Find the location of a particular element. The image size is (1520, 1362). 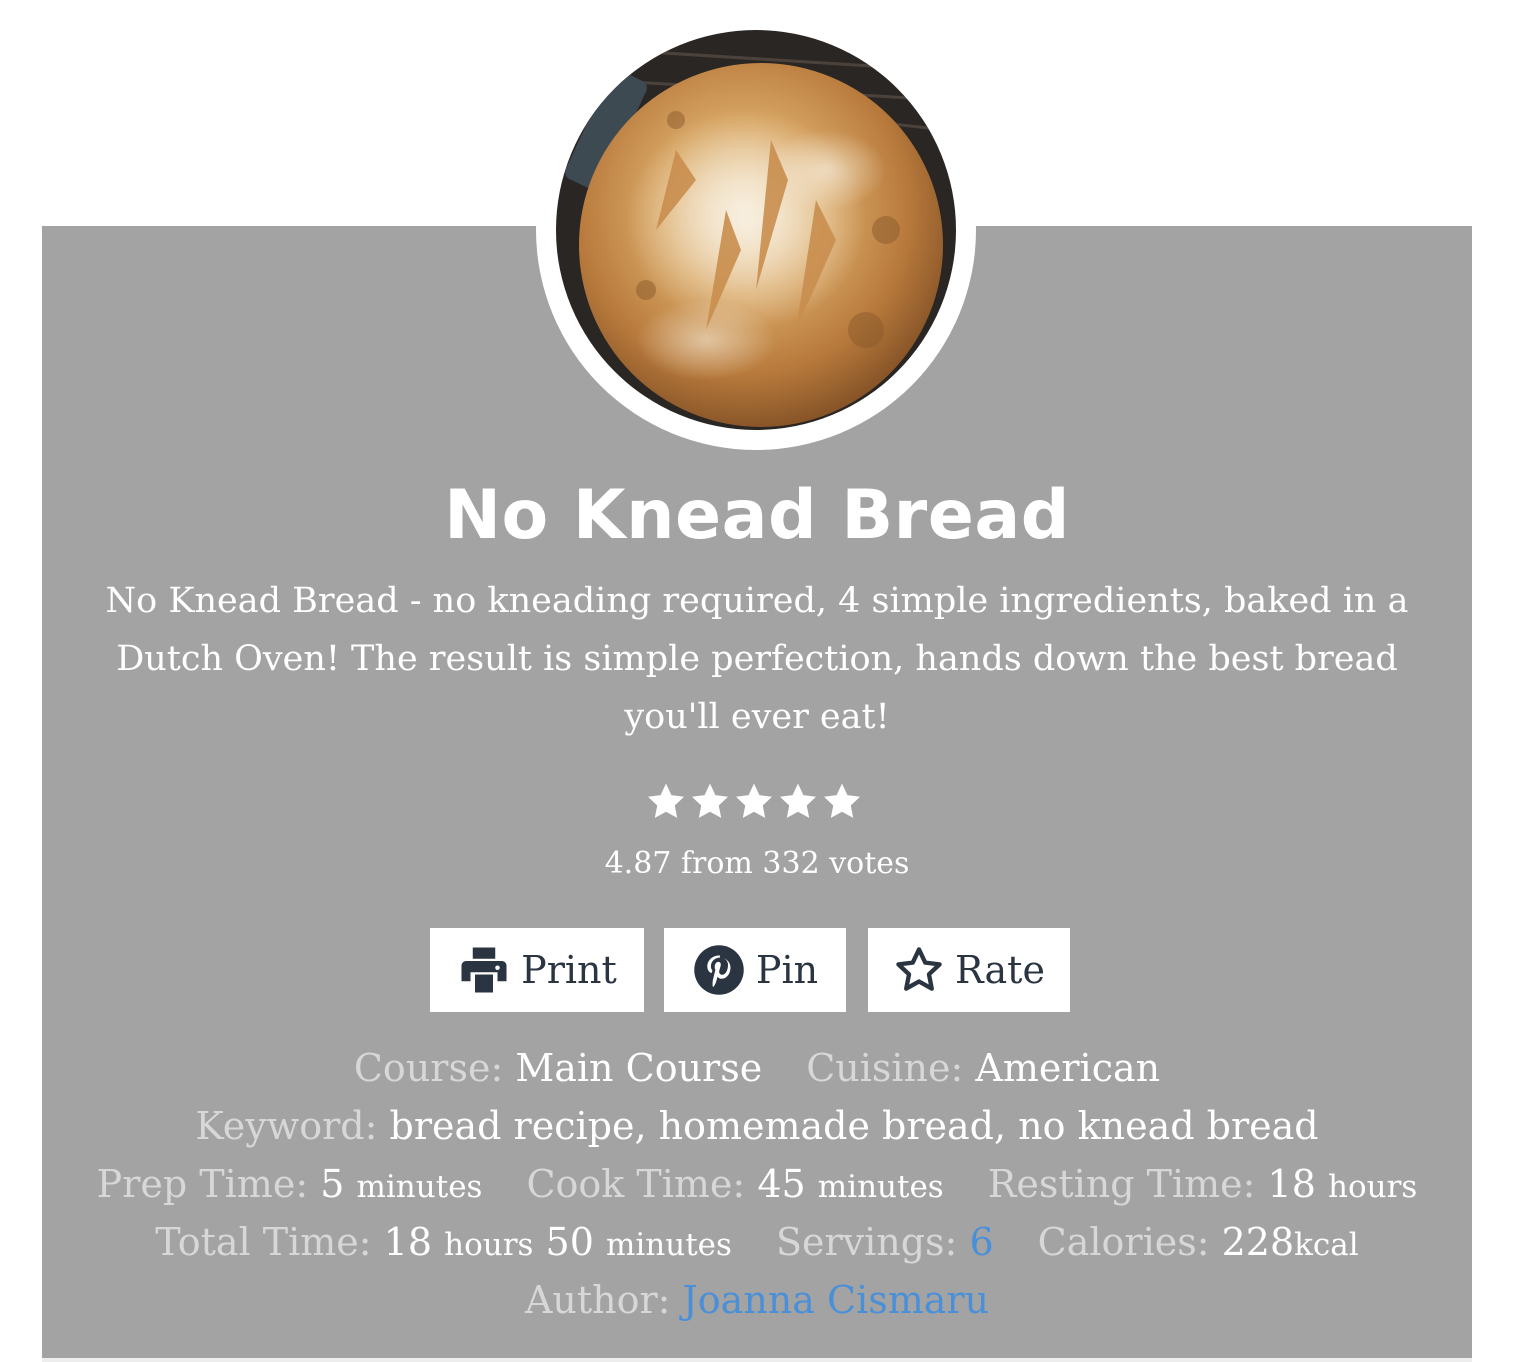

calories-label: Calories: is located at coordinates (1123, 1242).